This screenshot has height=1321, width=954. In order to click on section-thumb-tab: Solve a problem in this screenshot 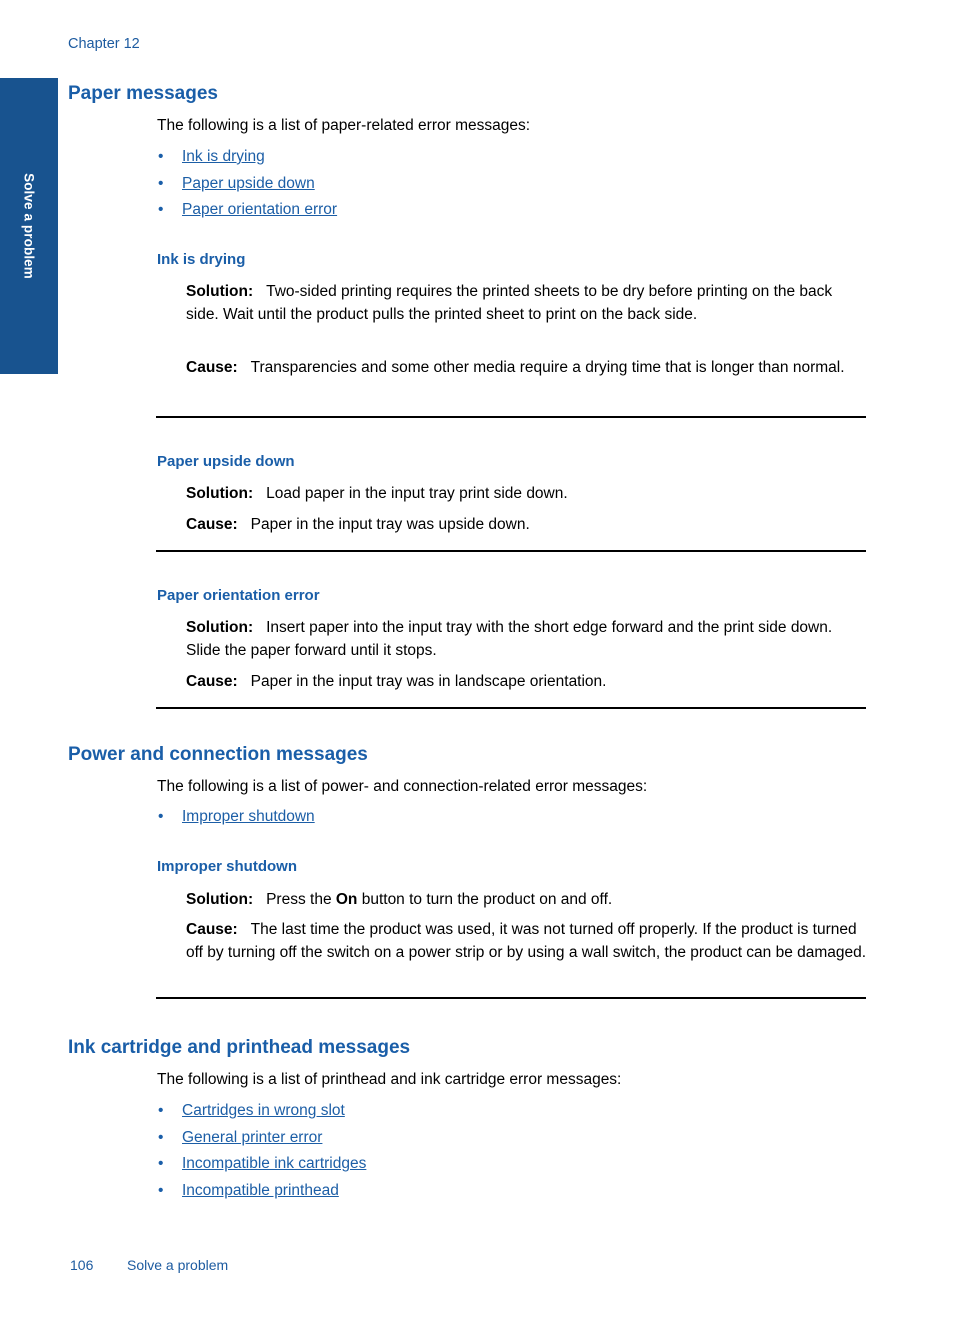, I will do `click(29, 226)`.